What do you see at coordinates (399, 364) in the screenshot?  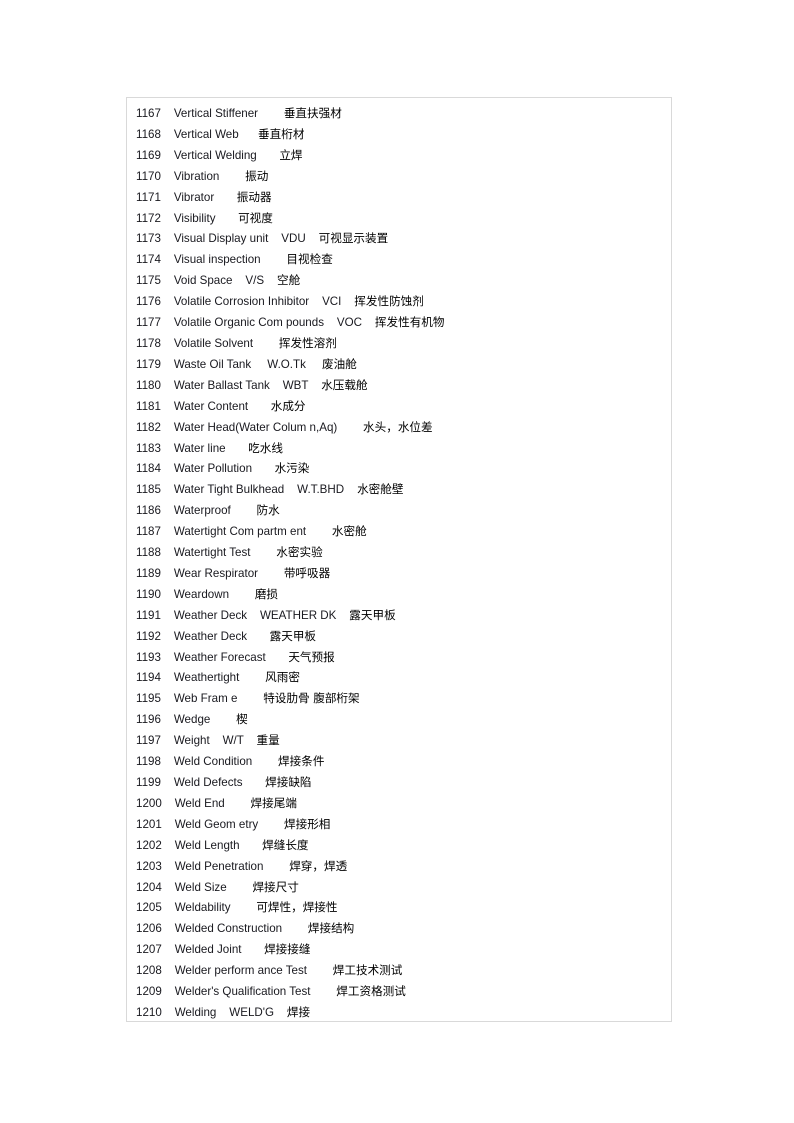 I see `glossary-entry-row: 1179 Waste Oil Tank W.O.Tk 废油舱` at bounding box center [399, 364].